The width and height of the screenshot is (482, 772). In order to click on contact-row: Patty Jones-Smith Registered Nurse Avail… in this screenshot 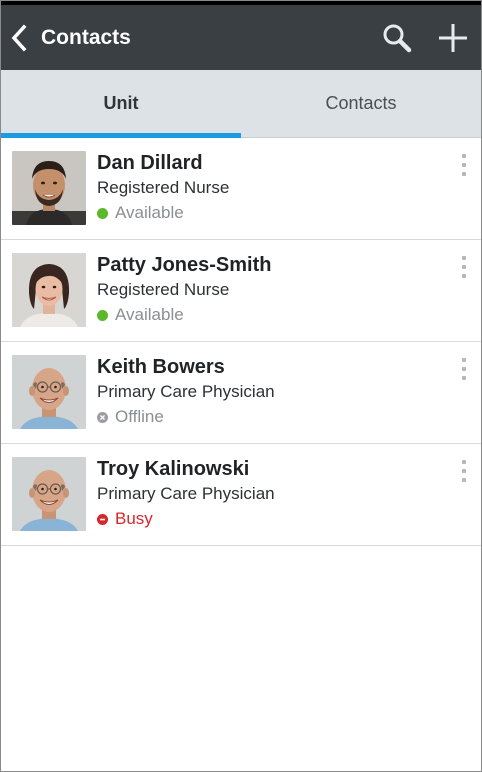, I will do `click(241, 291)`.